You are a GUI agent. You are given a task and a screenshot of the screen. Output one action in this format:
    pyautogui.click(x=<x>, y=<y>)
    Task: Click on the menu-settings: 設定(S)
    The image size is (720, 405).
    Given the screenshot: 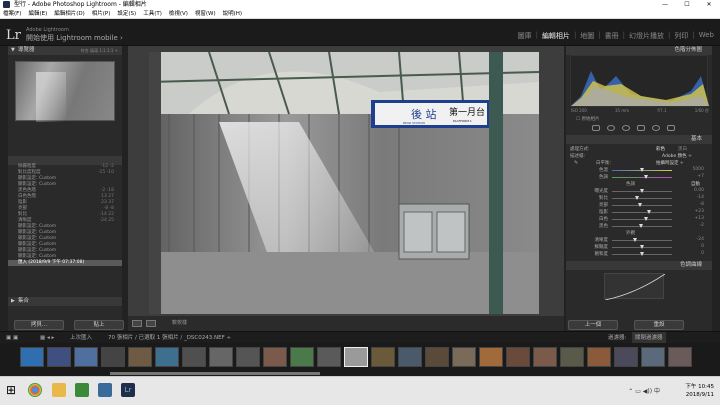 What is the action you would take?
    pyautogui.click(x=126, y=13)
    